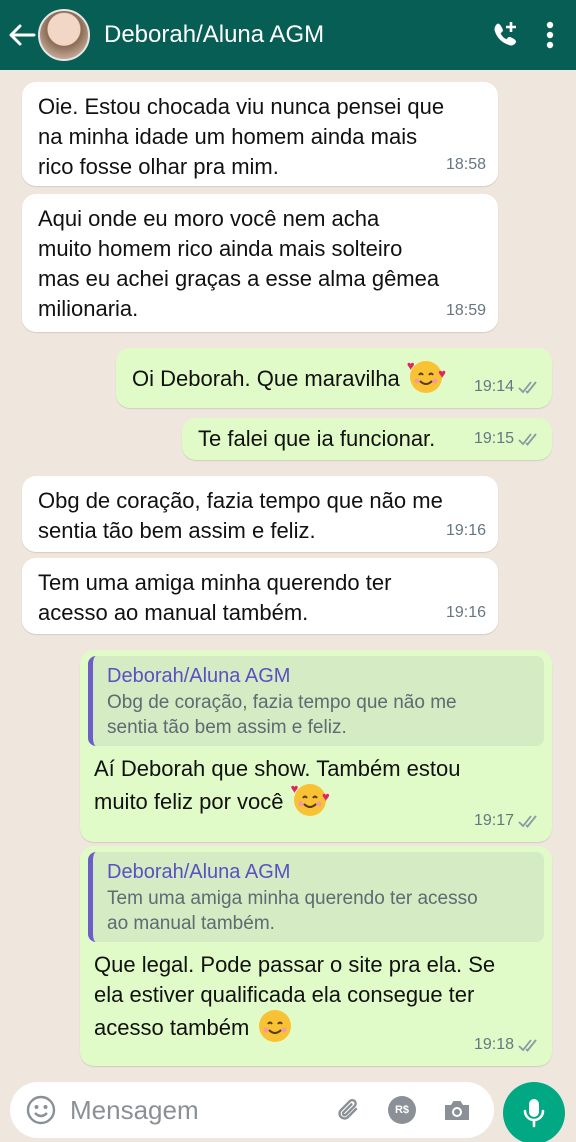 This screenshot has height=1142, width=576. What do you see at coordinates (493, 820) in the screenshot?
I see `message-time: 19:17` at bounding box center [493, 820].